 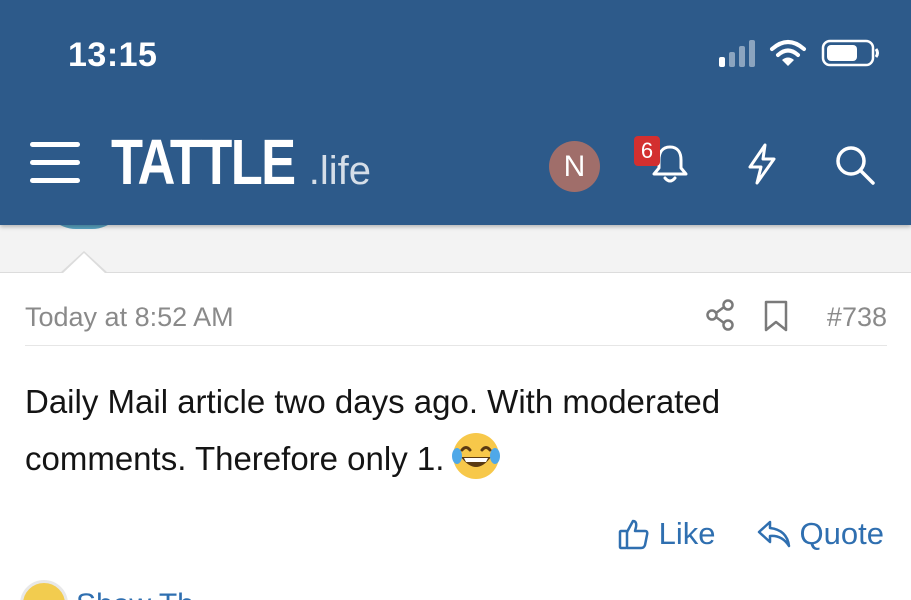 I want to click on thumbs-up-icon, so click(x=633, y=534).